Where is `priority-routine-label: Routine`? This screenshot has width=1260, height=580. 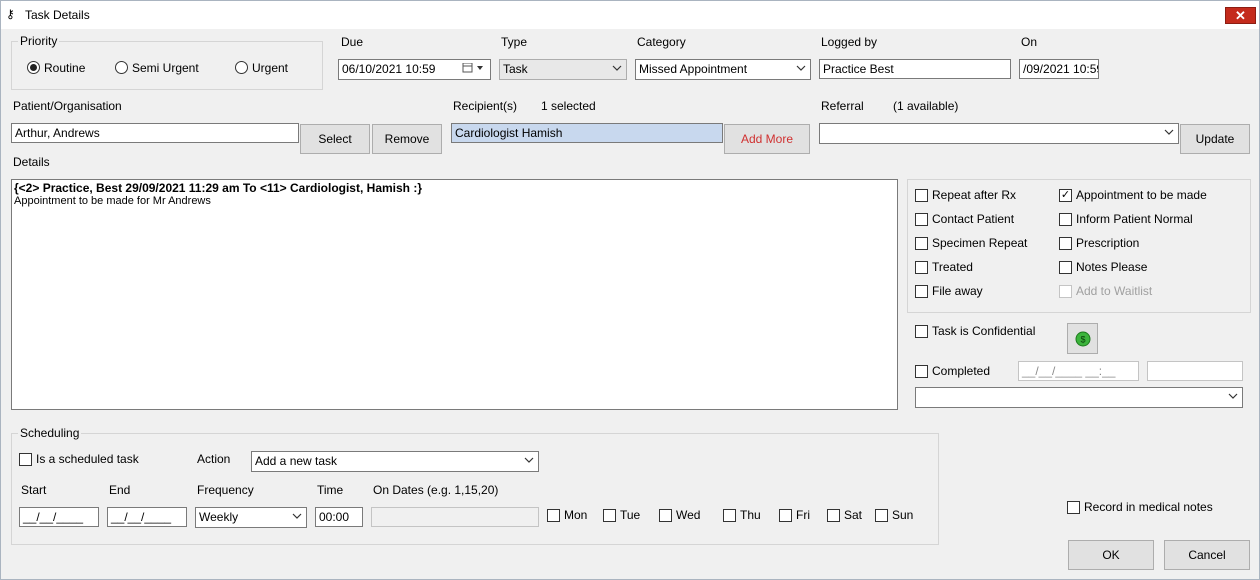 priority-routine-label: Routine is located at coordinates (65, 68).